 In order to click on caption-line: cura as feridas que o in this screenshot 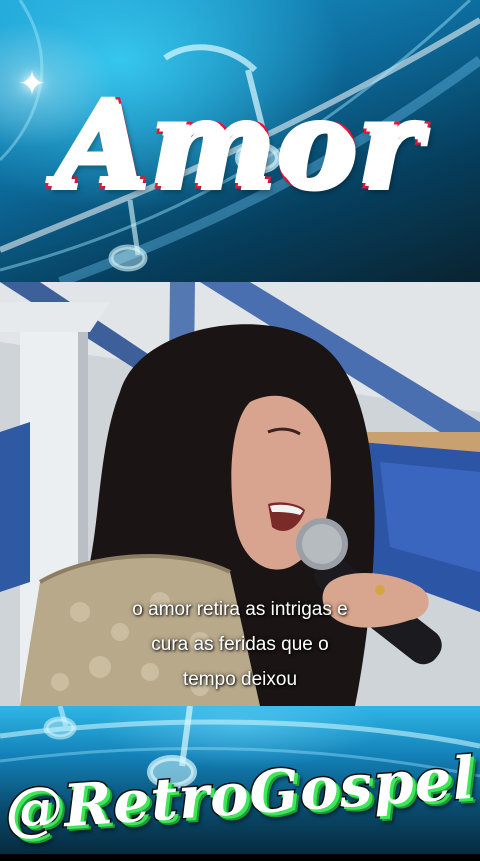, I will do `click(240, 644)`.